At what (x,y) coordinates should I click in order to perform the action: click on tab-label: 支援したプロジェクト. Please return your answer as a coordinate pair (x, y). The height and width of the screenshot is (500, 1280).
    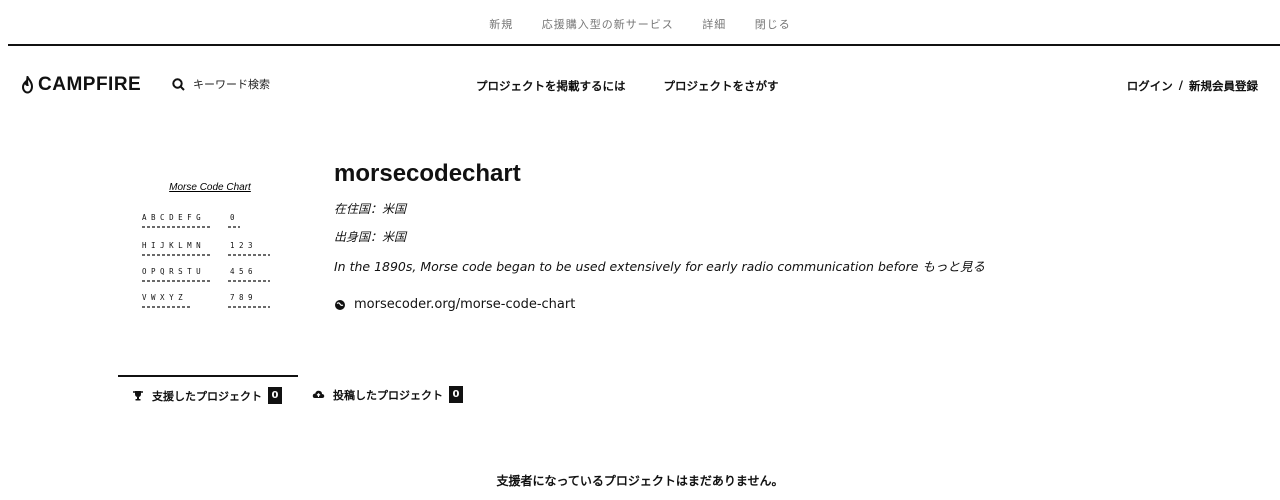
    Looking at the image, I should click on (207, 396).